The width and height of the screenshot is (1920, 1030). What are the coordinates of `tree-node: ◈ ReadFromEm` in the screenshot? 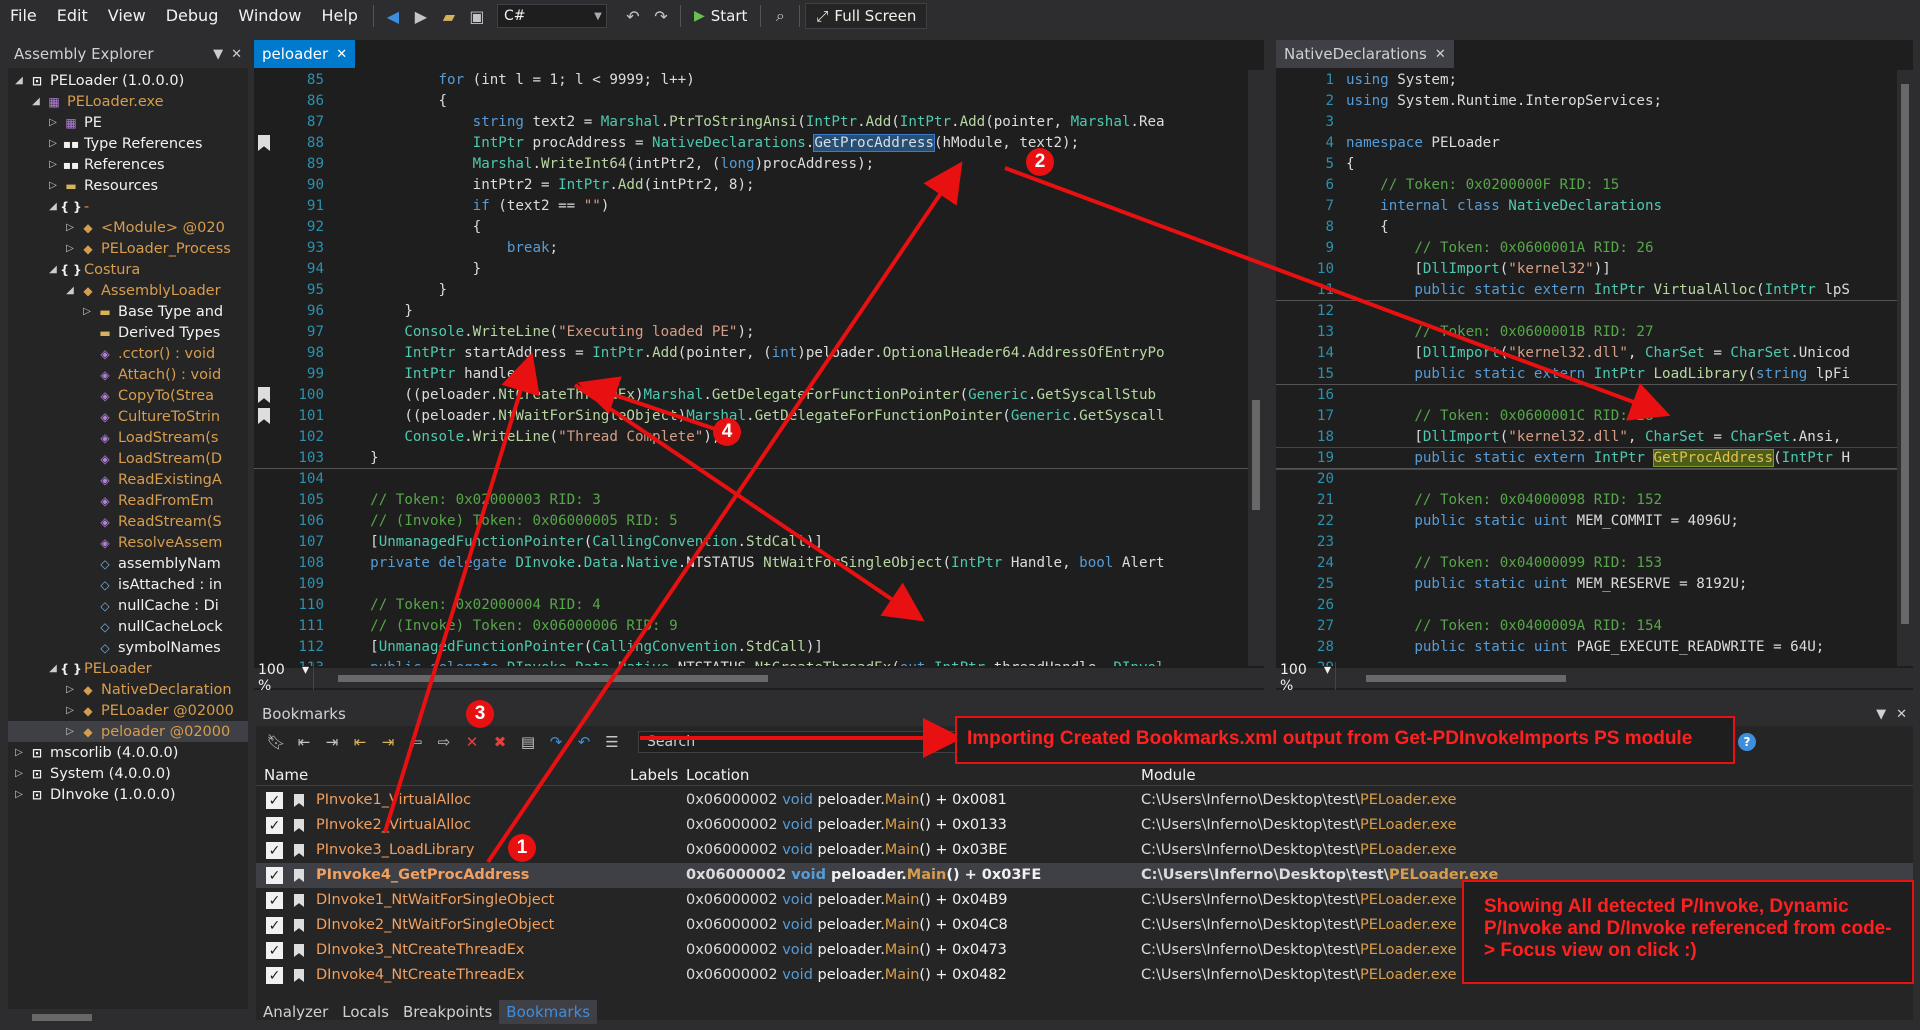 It's located at (128, 500).